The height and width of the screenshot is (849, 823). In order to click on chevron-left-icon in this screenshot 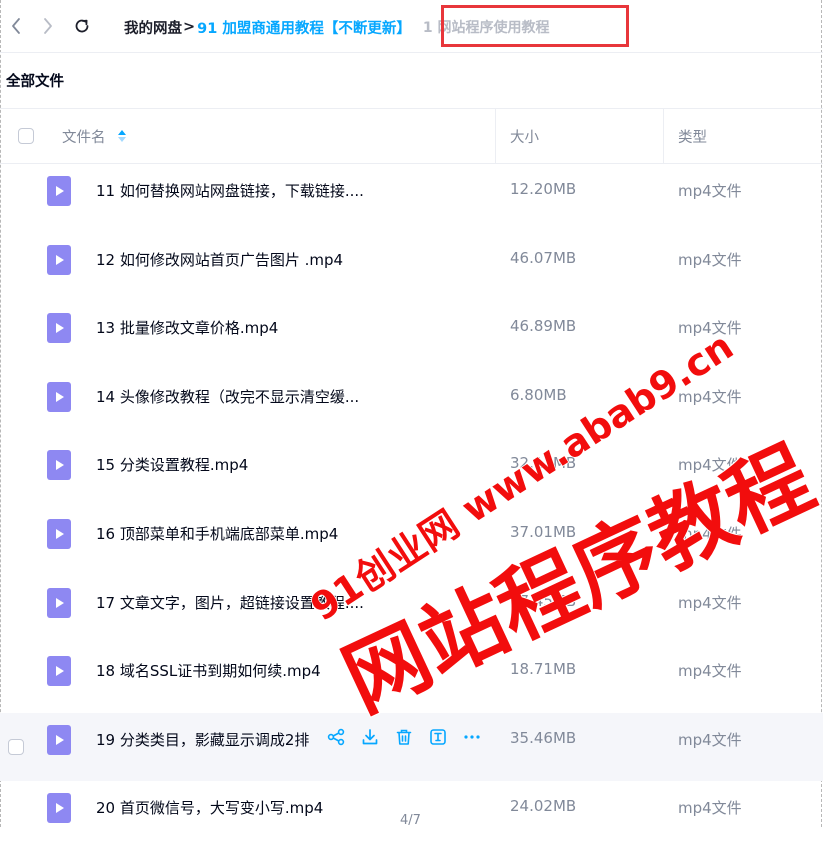, I will do `click(16, 26)`.